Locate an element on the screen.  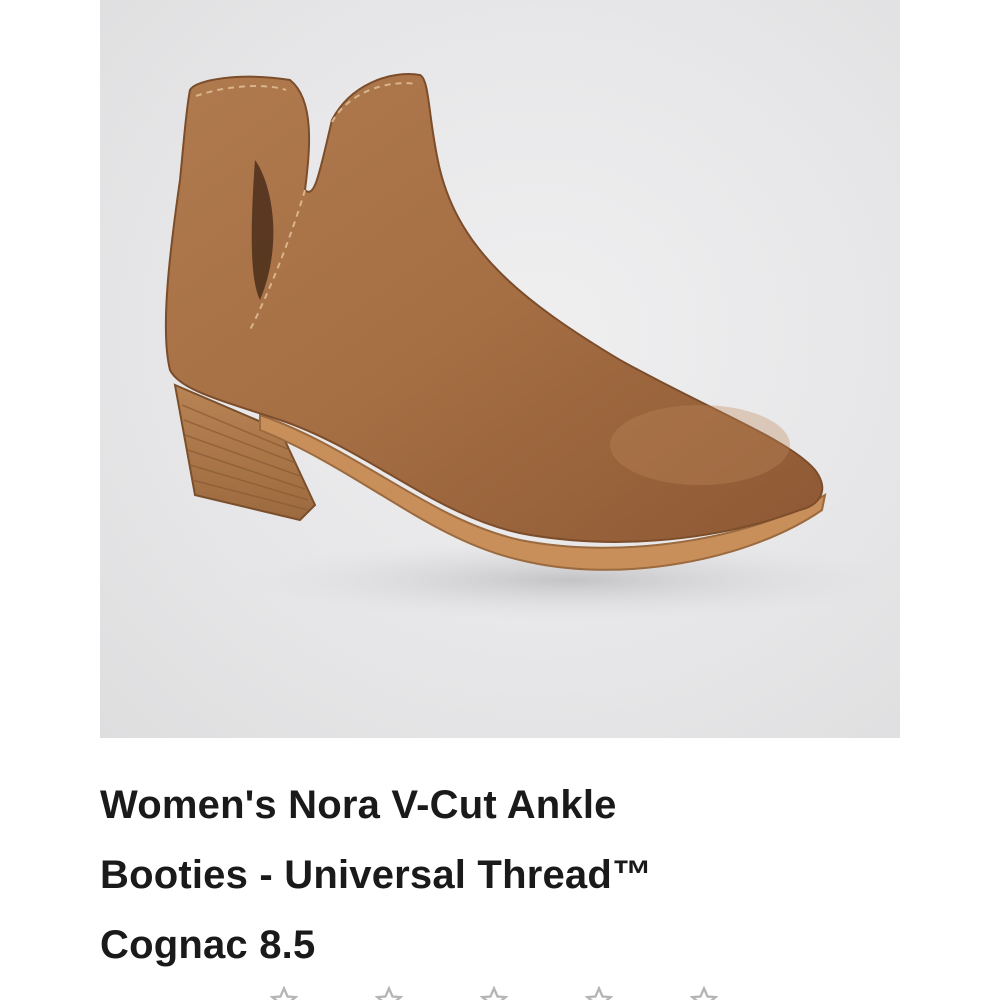
product-title-line: Women's Nora V-Cut Ankle is located at coordinates (358, 805).